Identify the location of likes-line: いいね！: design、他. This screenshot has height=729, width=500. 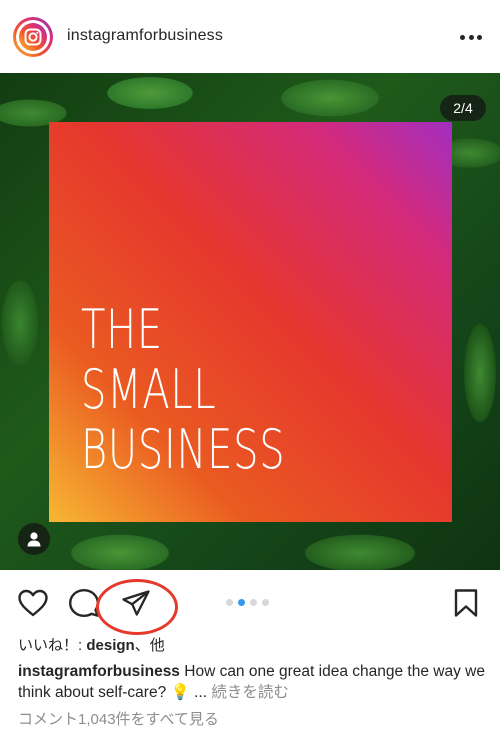
(91, 644).